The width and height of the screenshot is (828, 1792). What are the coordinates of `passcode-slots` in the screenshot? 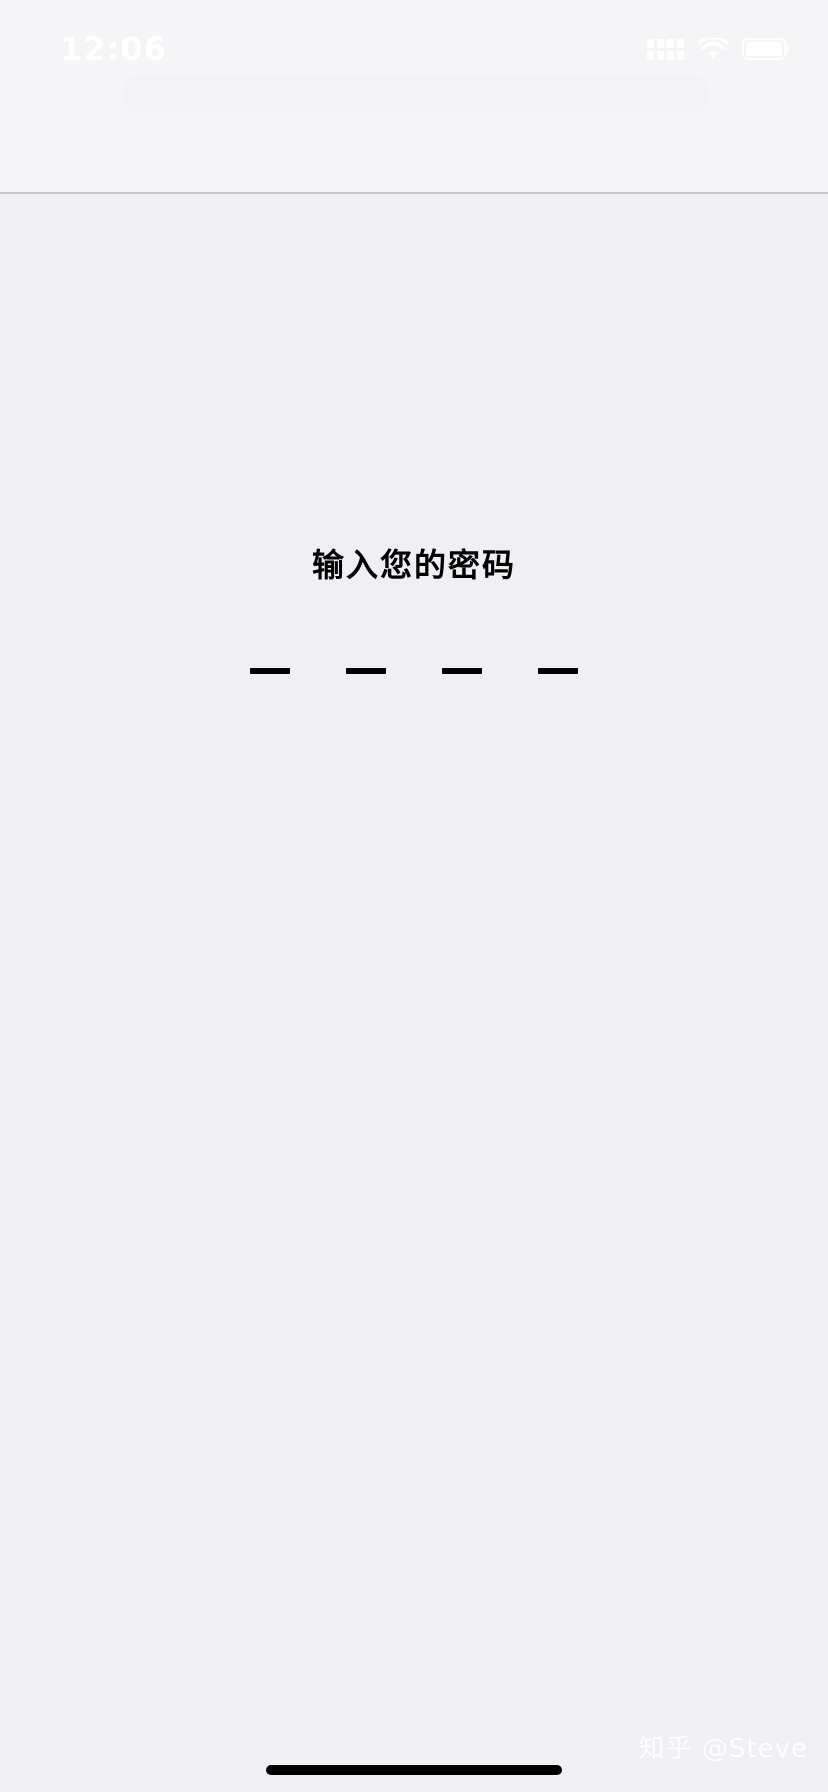 It's located at (414, 671).